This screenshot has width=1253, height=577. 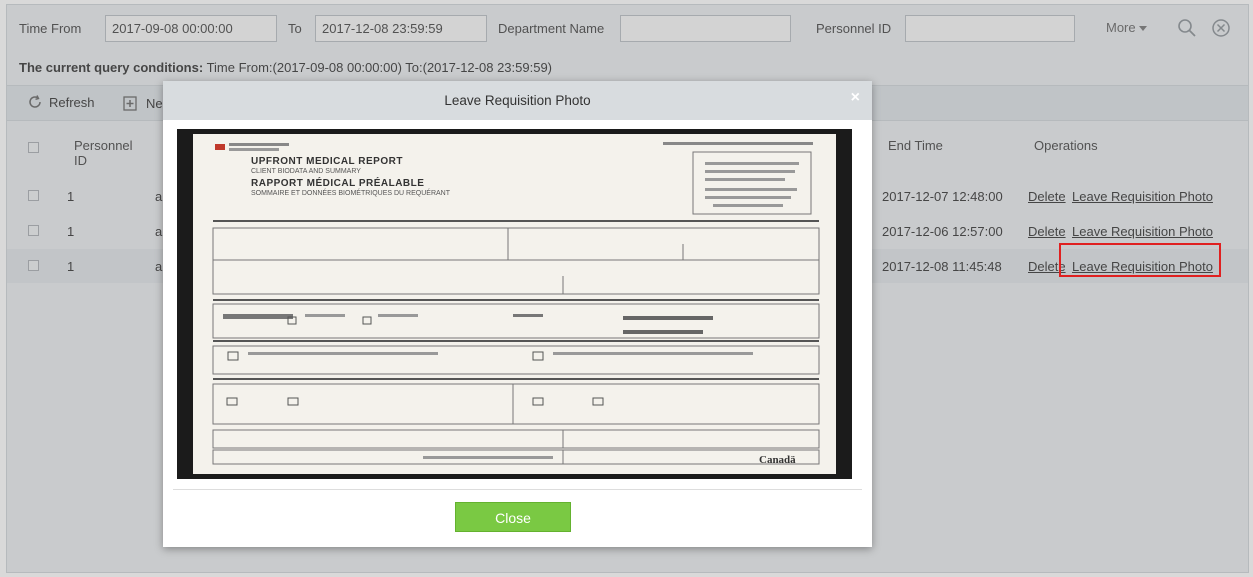 What do you see at coordinates (517, 489) in the screenshot?
I see `dialog-divider` at bounding box center [517, 489].